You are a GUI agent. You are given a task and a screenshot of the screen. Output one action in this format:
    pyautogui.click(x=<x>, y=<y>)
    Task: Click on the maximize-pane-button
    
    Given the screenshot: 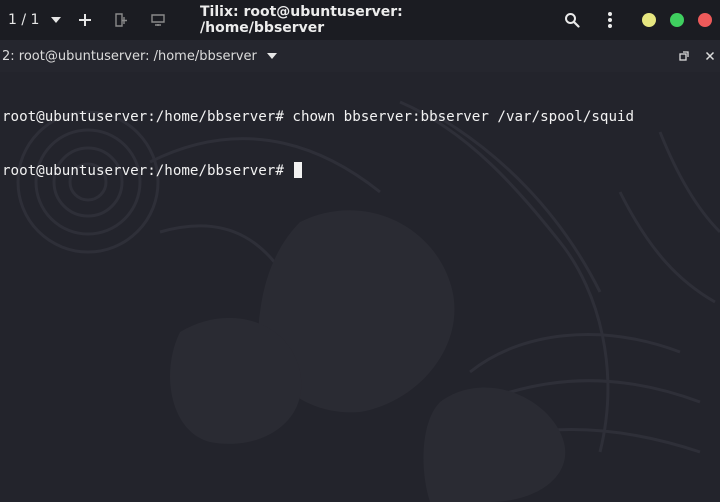 What is the action you would take?
    pyautogui.click(x=684, y=56)
    